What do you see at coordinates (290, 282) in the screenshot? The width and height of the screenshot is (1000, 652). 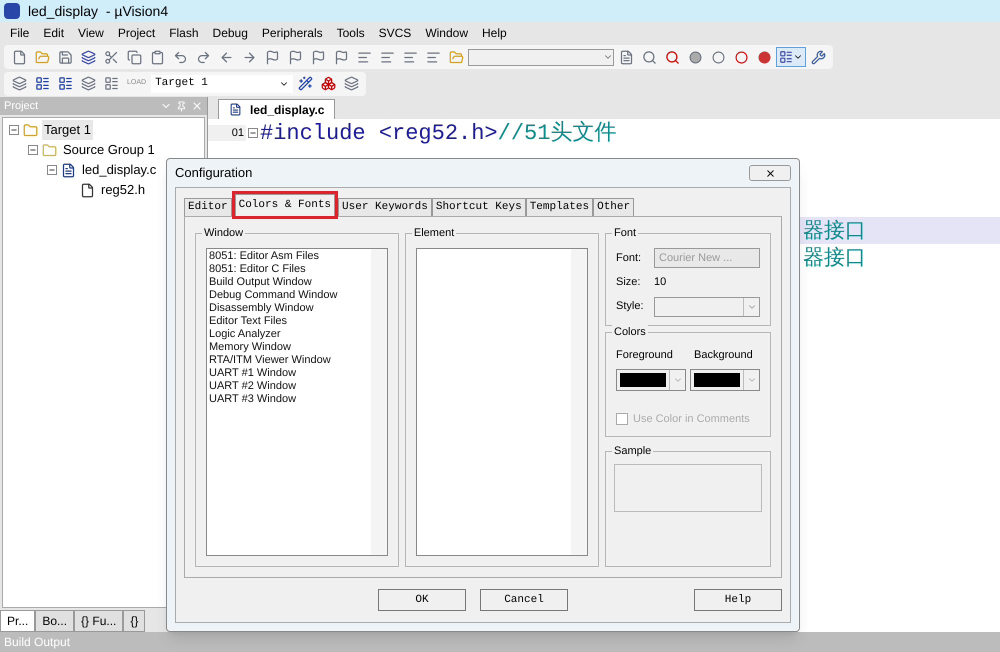 I see `list-item: Build Output Window` at bounding box center [290, 282].